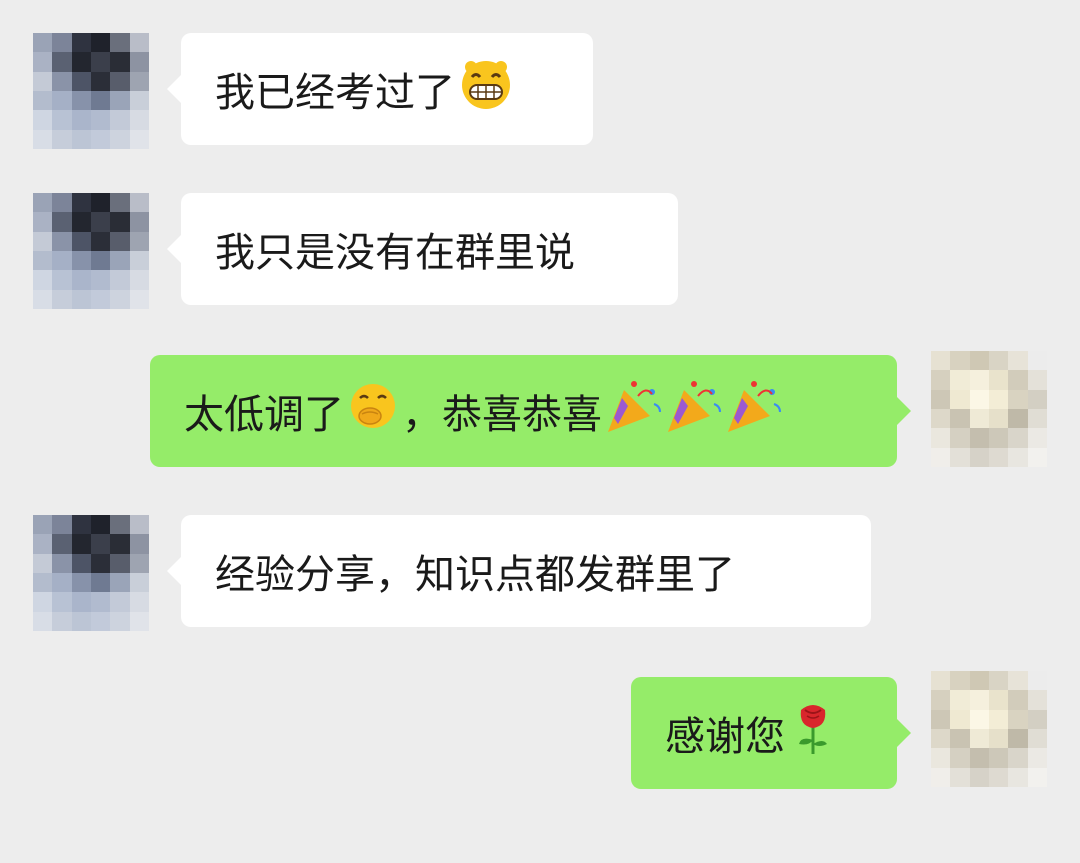 This screenshot has width=1080, height=863. Describe the element at coordinates (486, 89) in the screenshot. I see `grinning-face-icon` at that location.